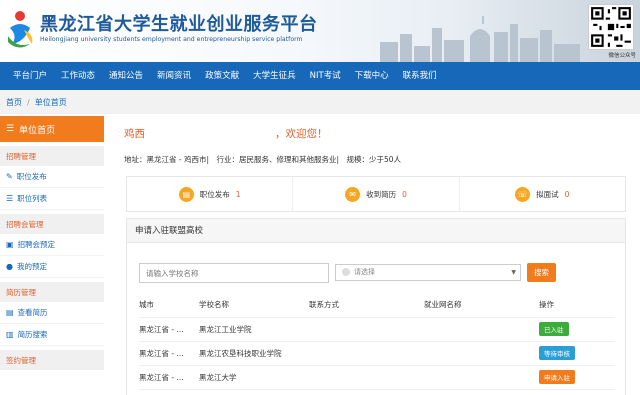  What do you see at coordinates (78, 76) in the screenshot?
I see `nav-item-work-news: 工作动态` at bounding box center [78, 76].